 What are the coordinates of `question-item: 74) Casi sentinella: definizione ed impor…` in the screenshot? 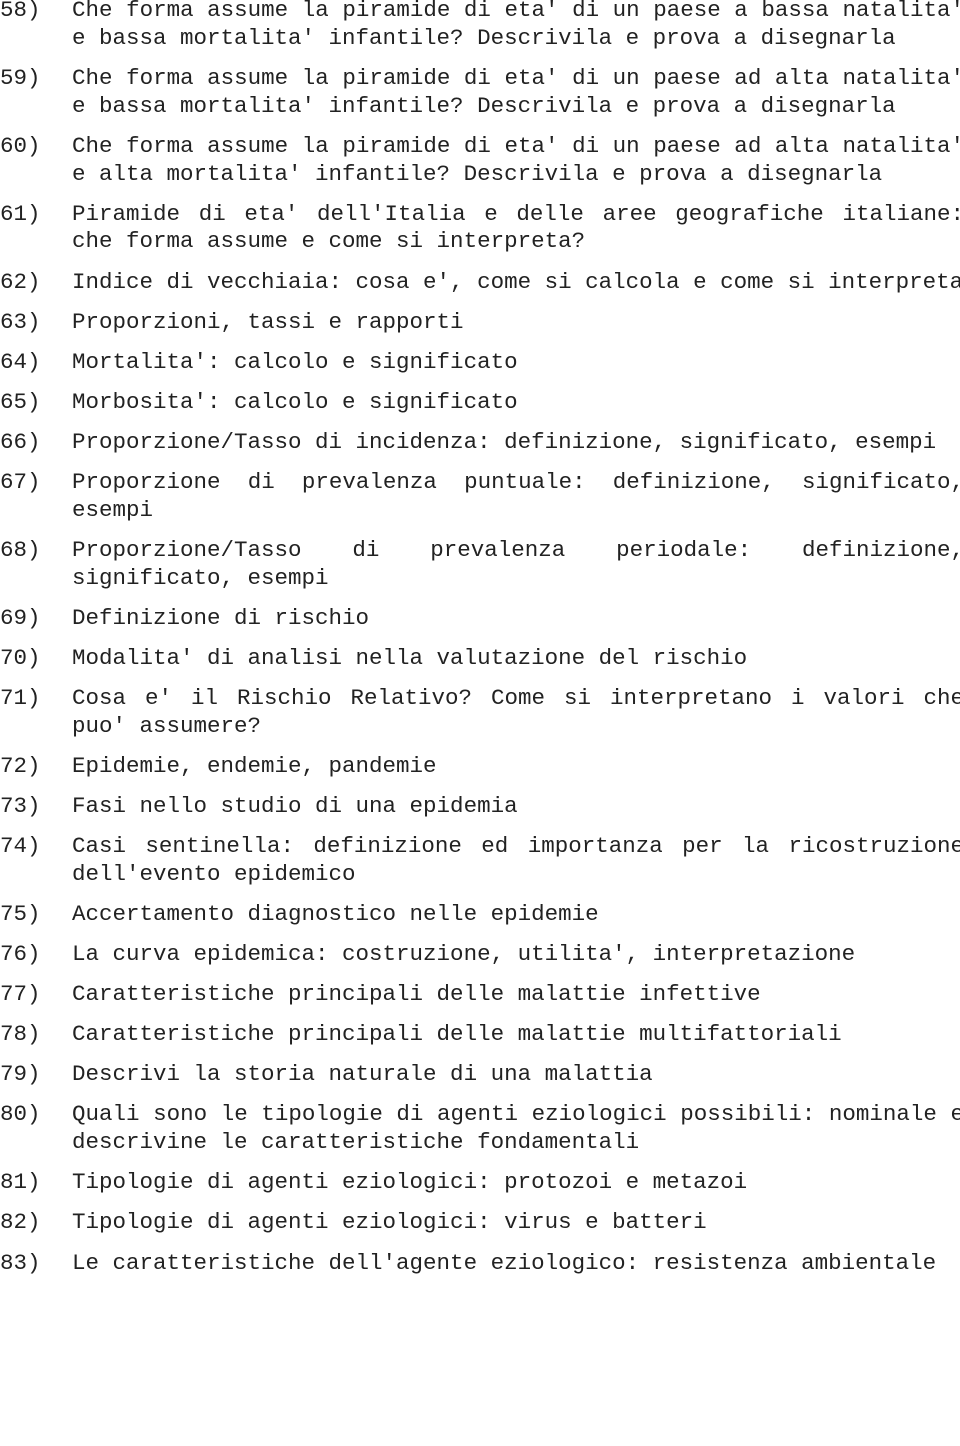 It's located at (480, 861).